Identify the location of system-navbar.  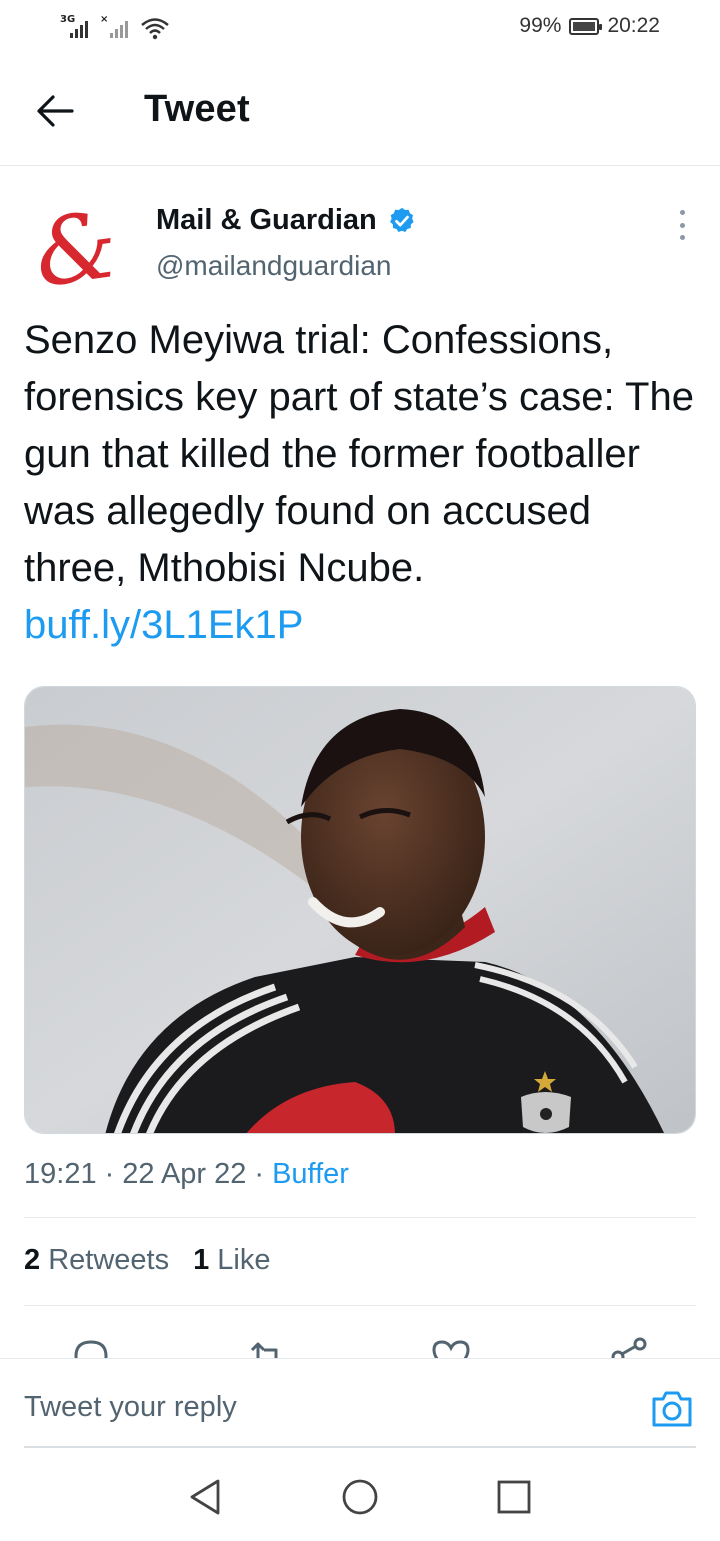
(360, 1498).